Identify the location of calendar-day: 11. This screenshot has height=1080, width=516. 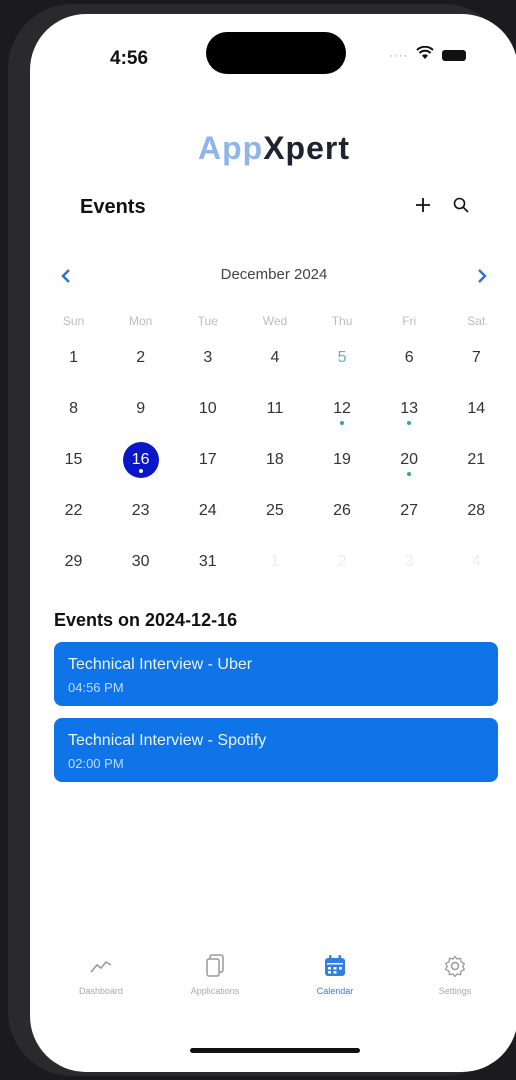
(274, 408).